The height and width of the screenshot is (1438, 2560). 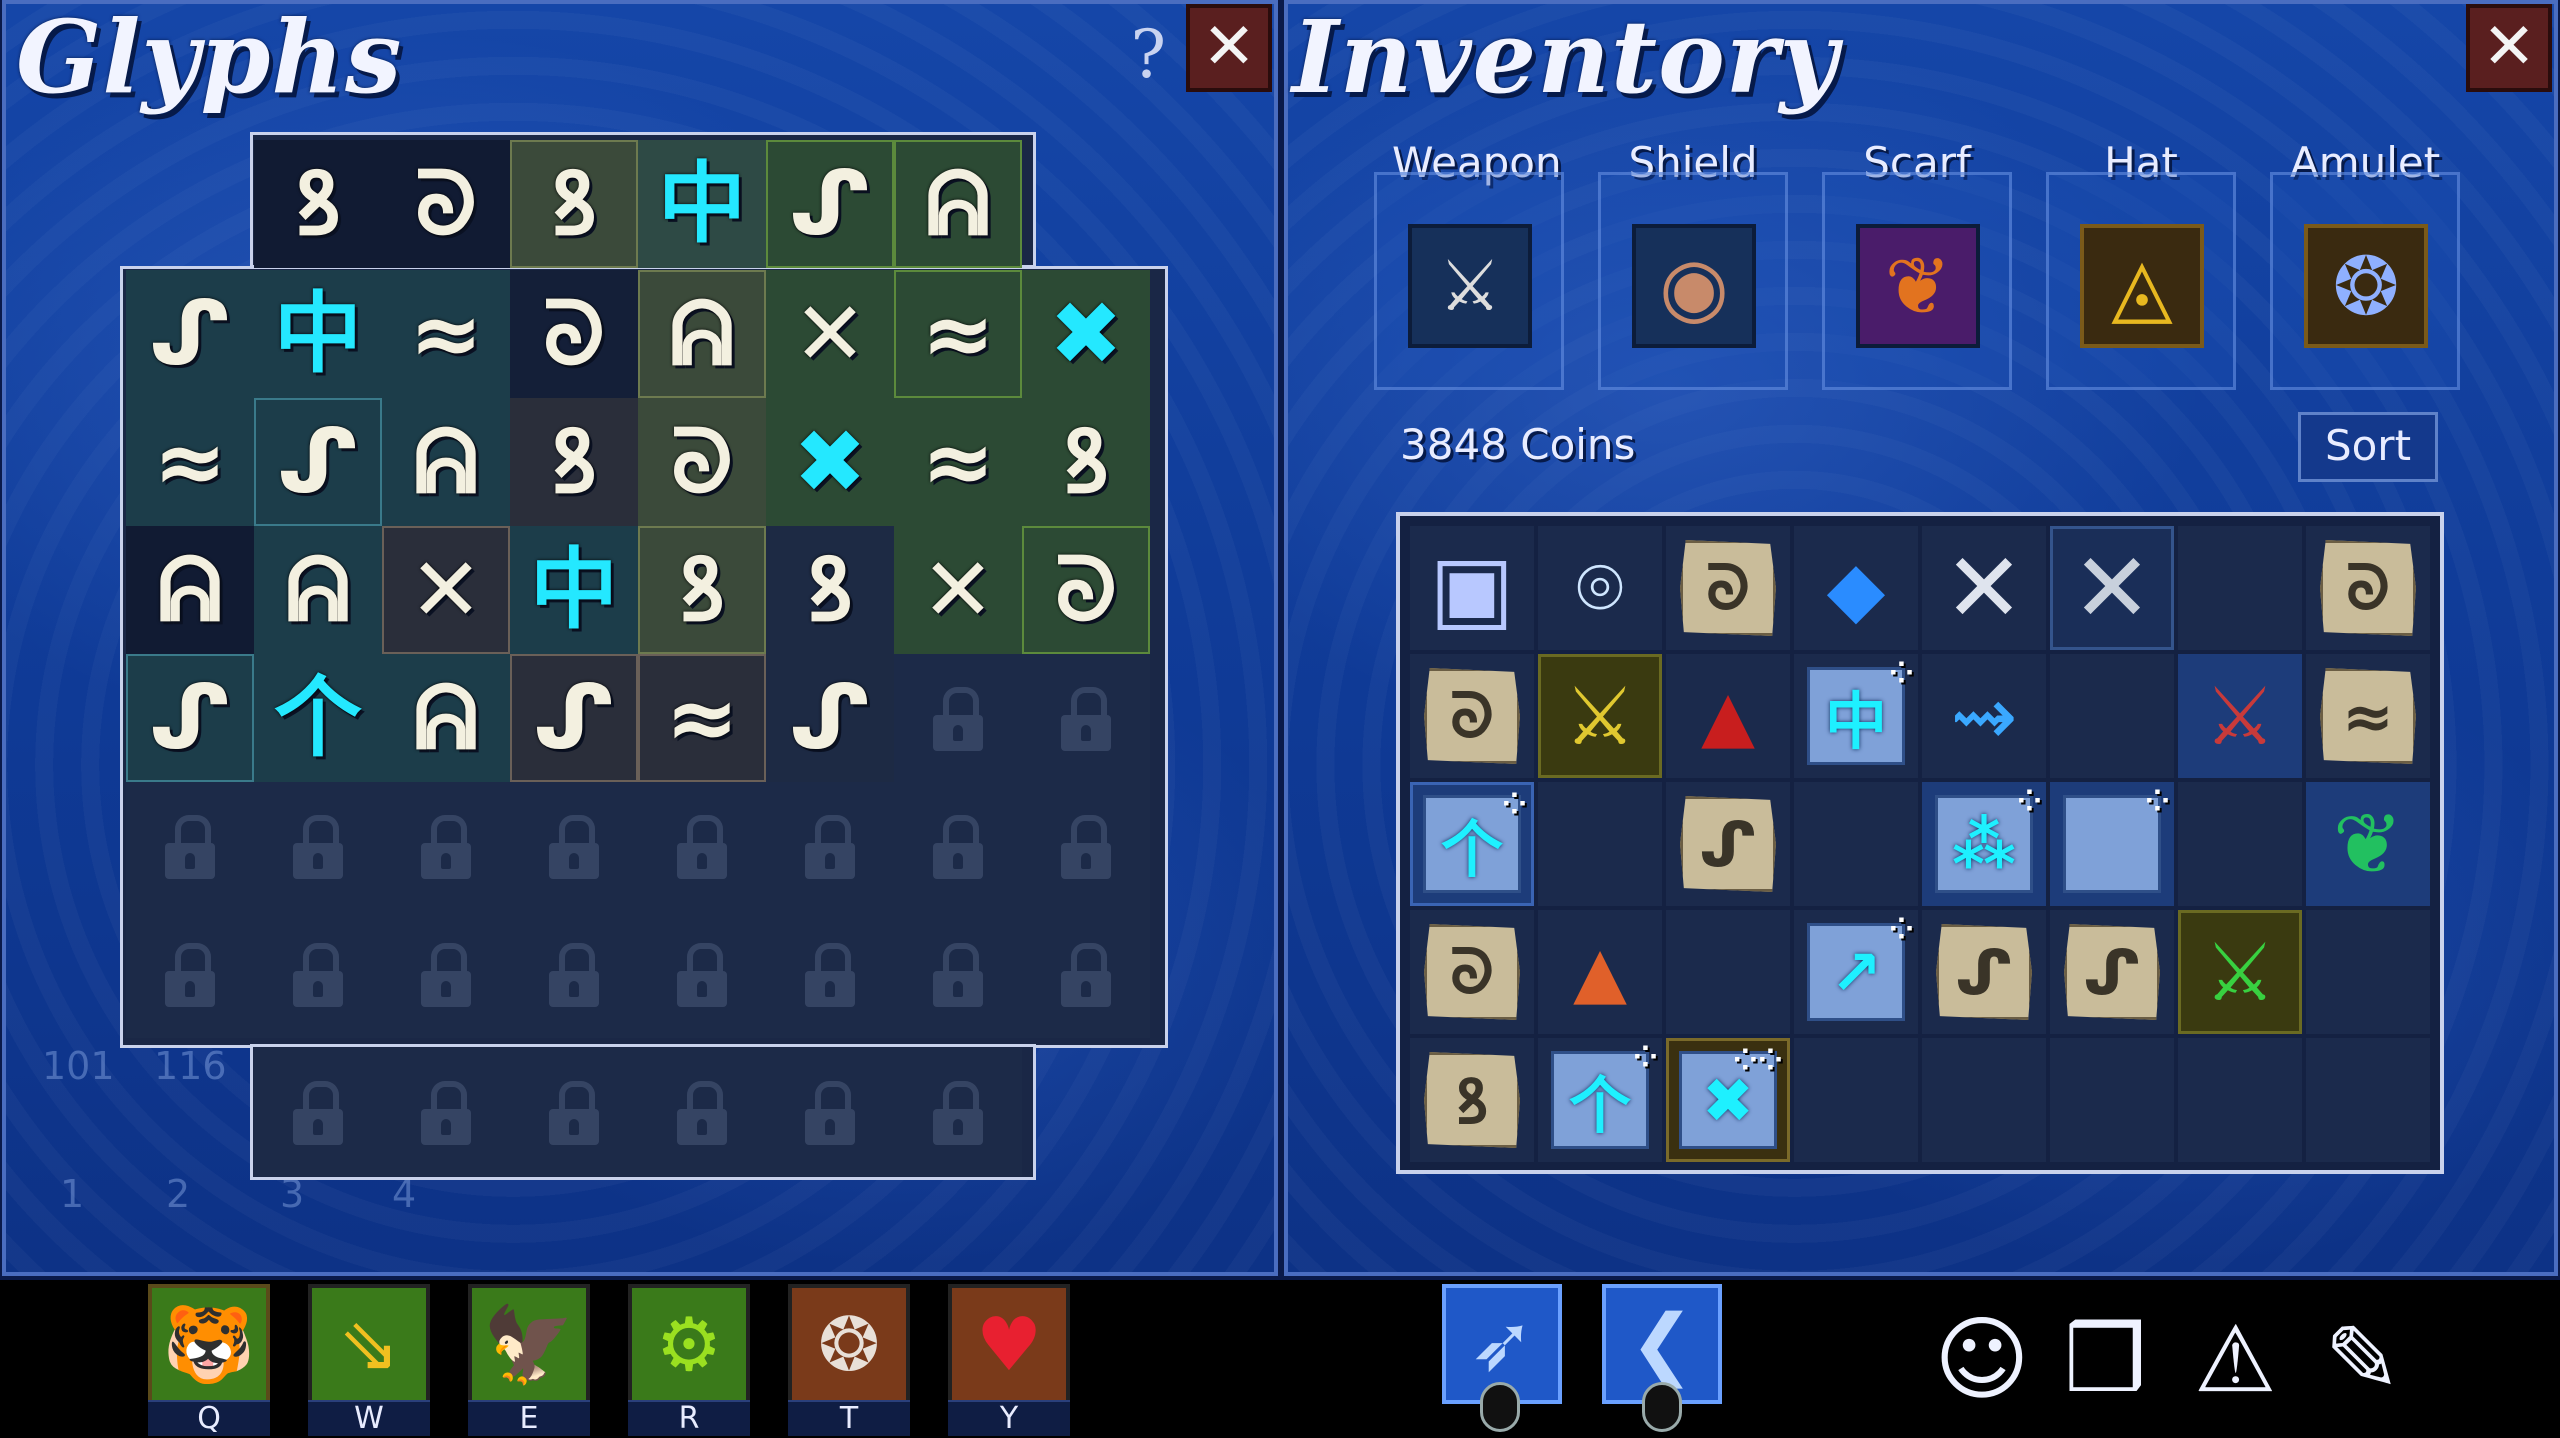 What do you see at coordinates (1600, 588) in the screenshot?
I see `inventory-slot: ⌾` at bounding box center [1600, 588].